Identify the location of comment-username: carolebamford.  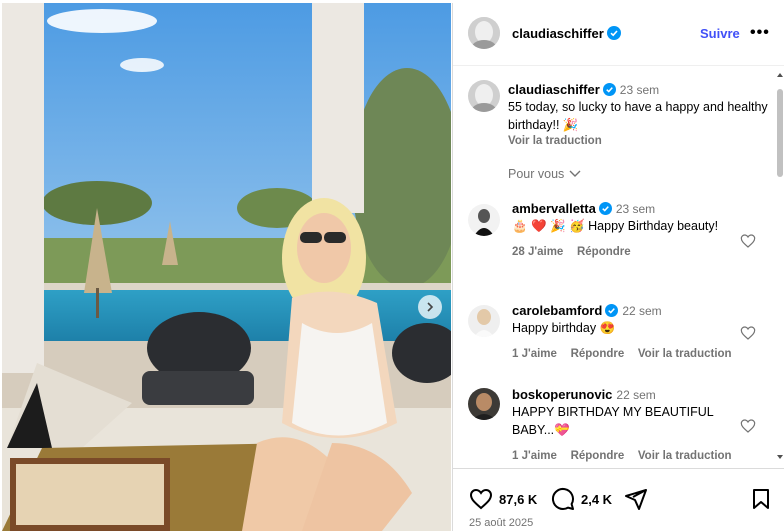
(557, 310).